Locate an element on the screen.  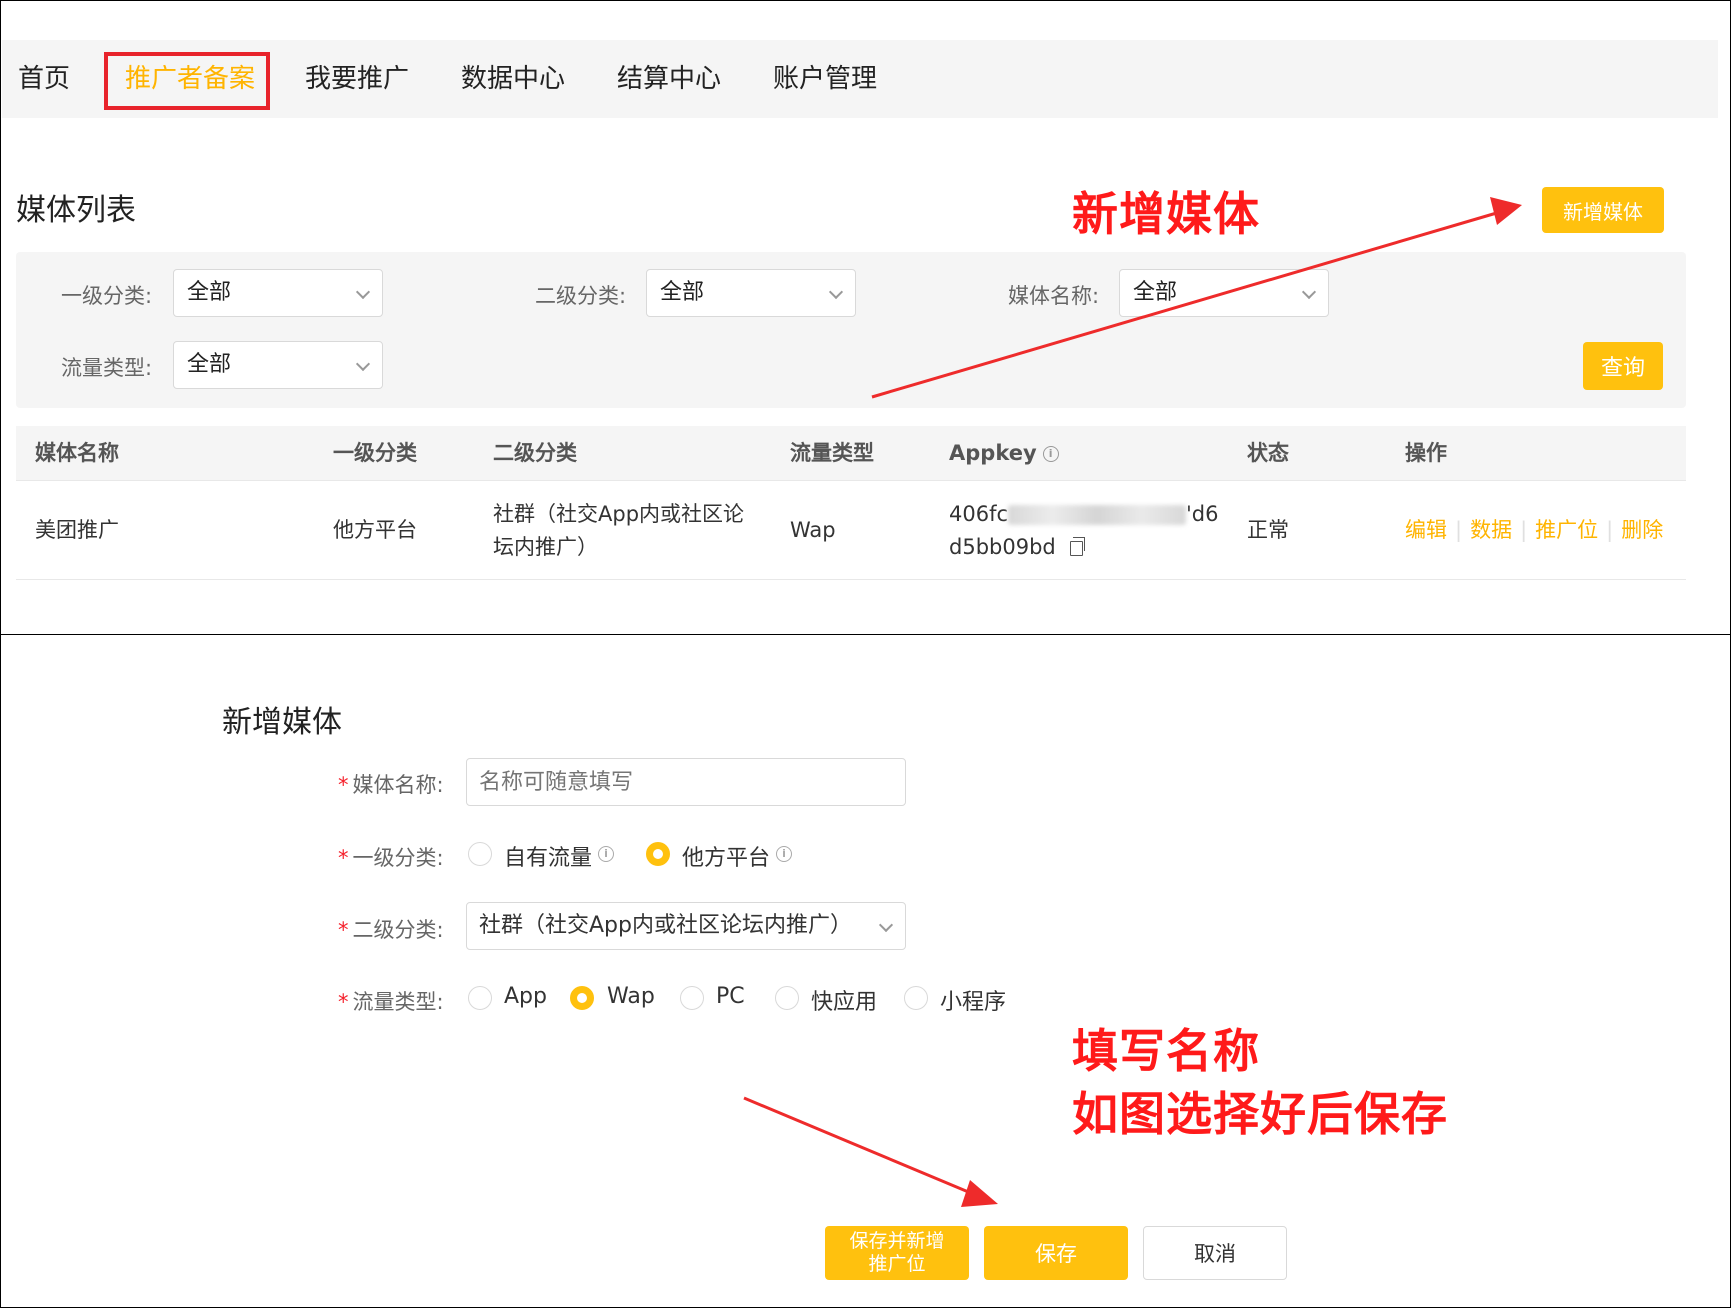
arrow-line-top is located at coordinates (1186, 304).